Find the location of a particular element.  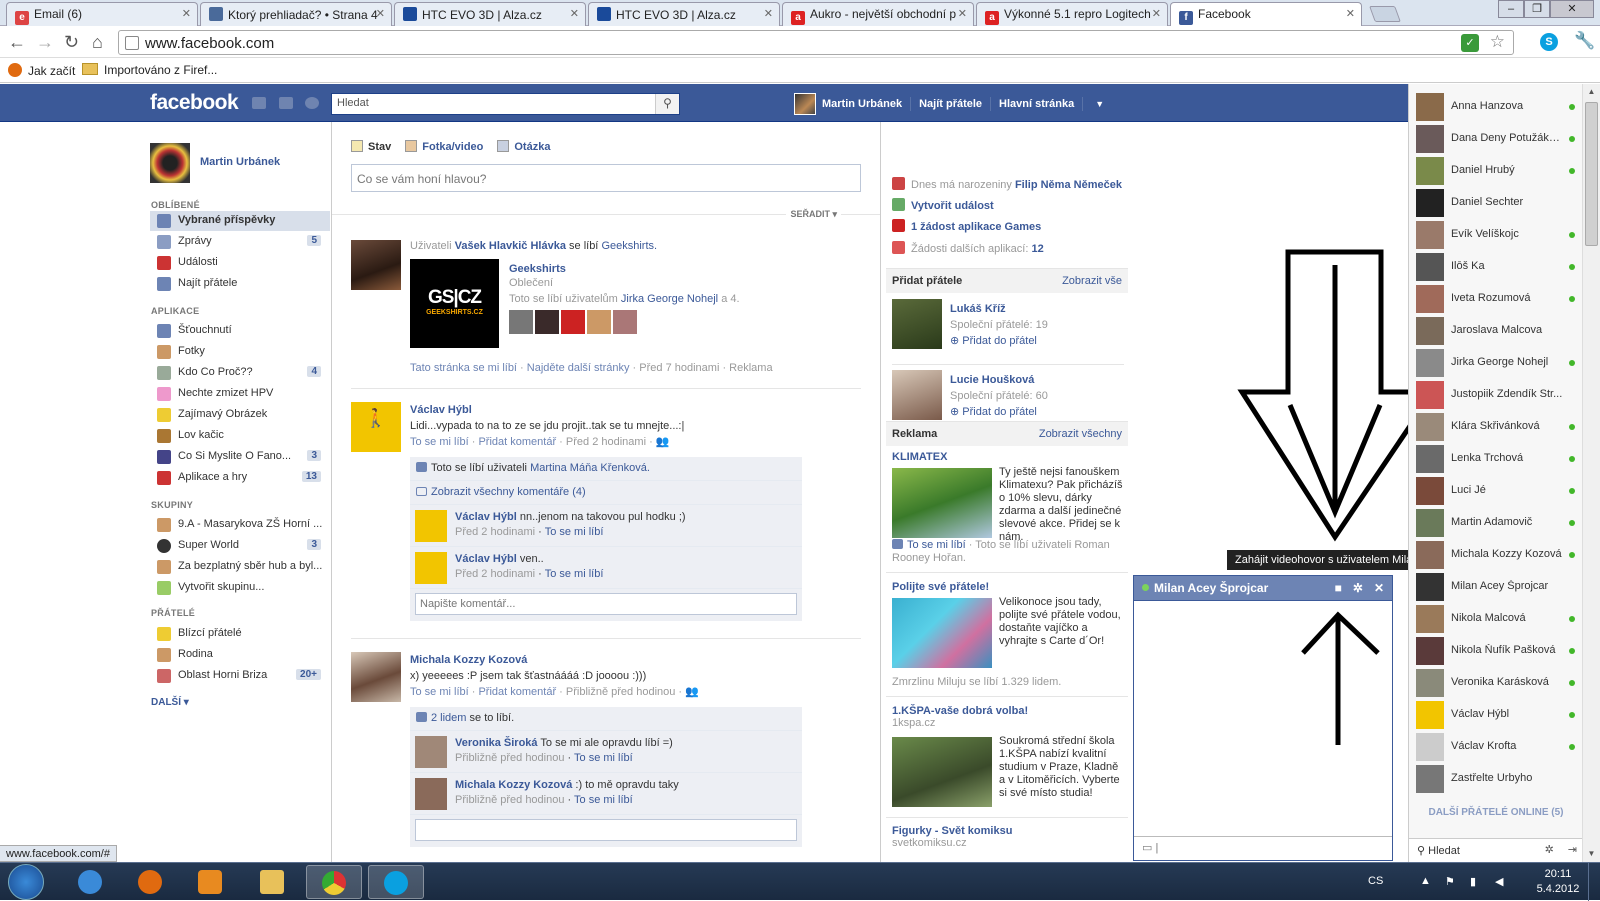

facebook-logo: facebook is located at coordinates (194, 103).